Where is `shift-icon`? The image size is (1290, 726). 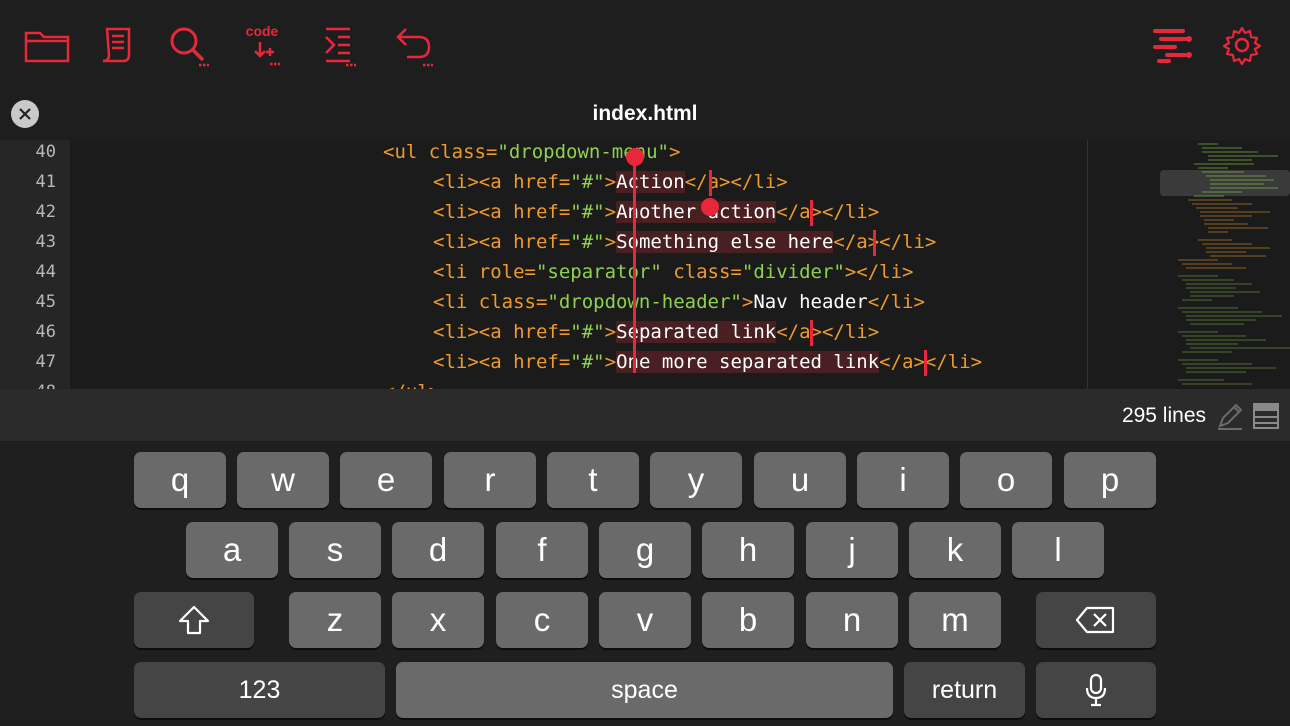
shift-icon is located at coordinates (194, 620).